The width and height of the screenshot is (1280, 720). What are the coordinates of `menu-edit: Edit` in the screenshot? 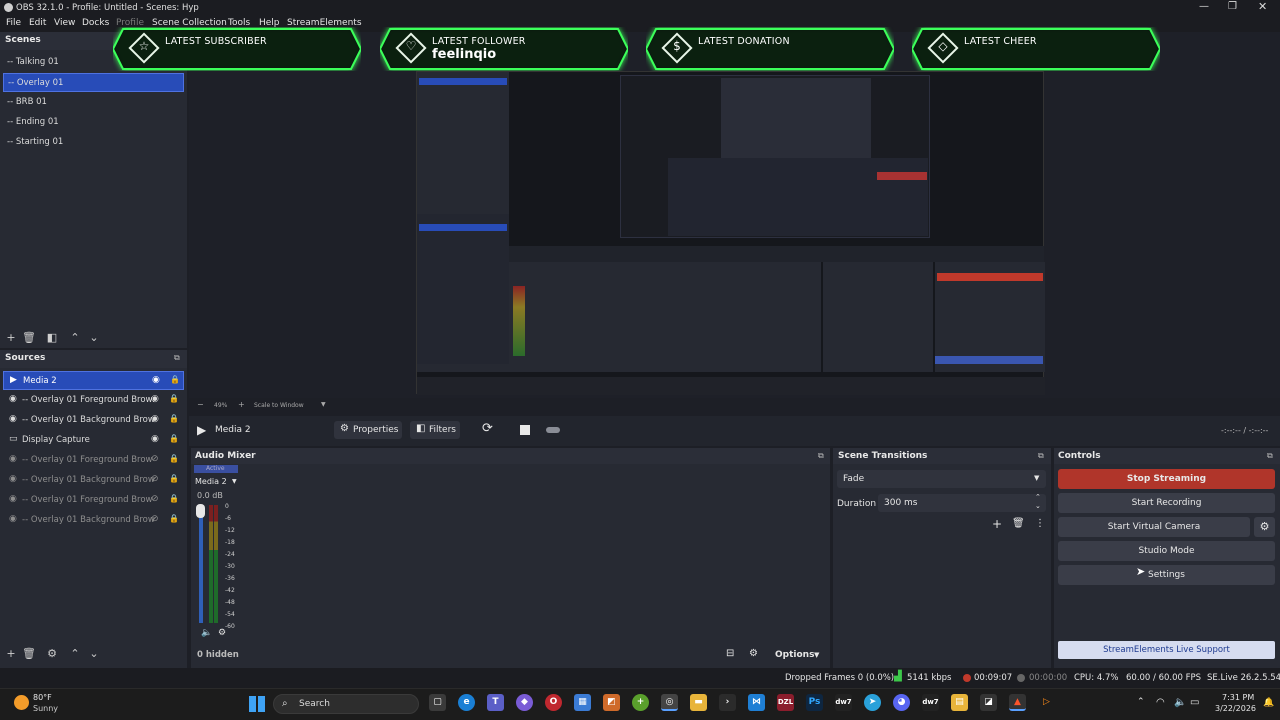 It's located at (37, 23).